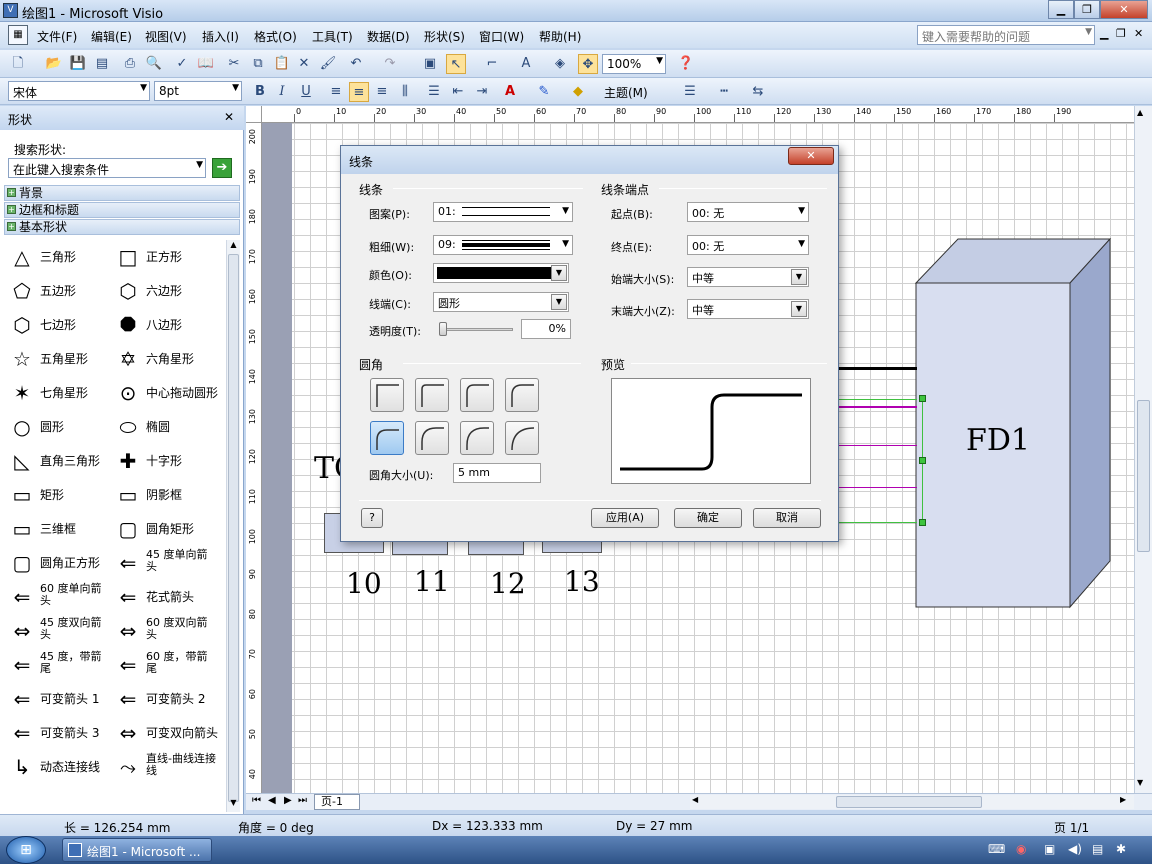  Describe the element at coordinates (492, 64) in the screenshot. I see `connector-tool-icon: ⌐` at that location.